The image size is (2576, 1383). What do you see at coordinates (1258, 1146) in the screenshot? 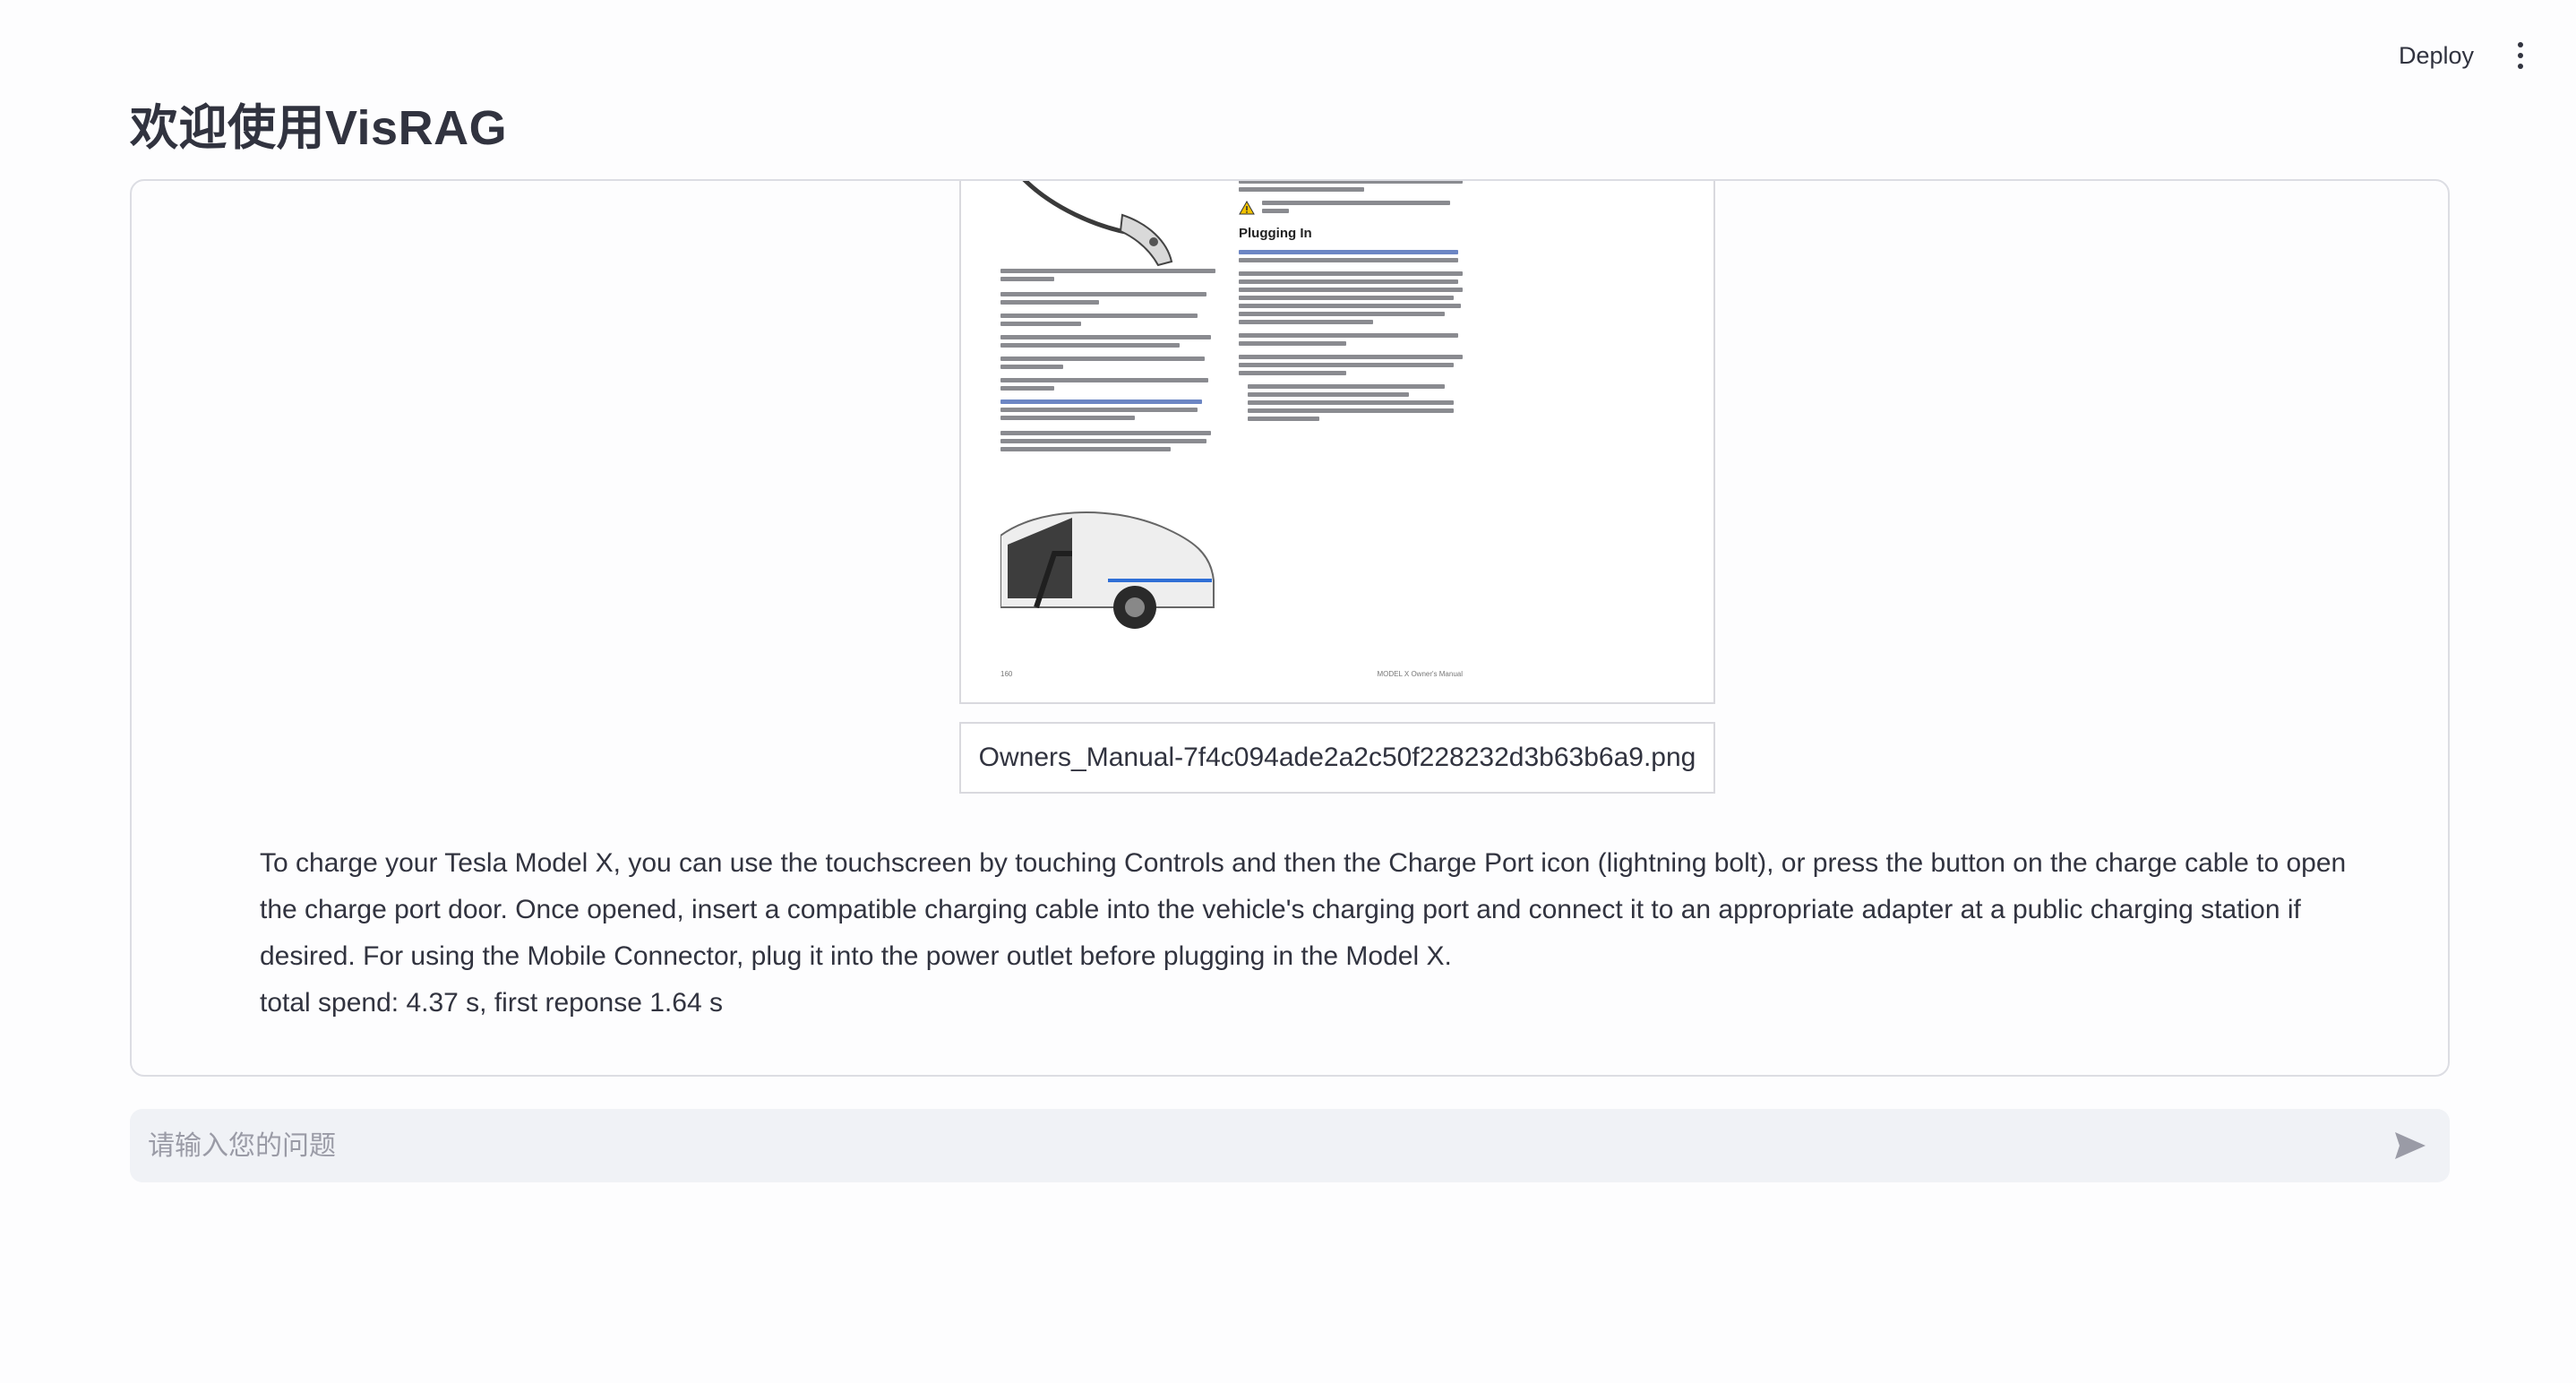
I see `question-input` at bounding box center [1258, 1146].